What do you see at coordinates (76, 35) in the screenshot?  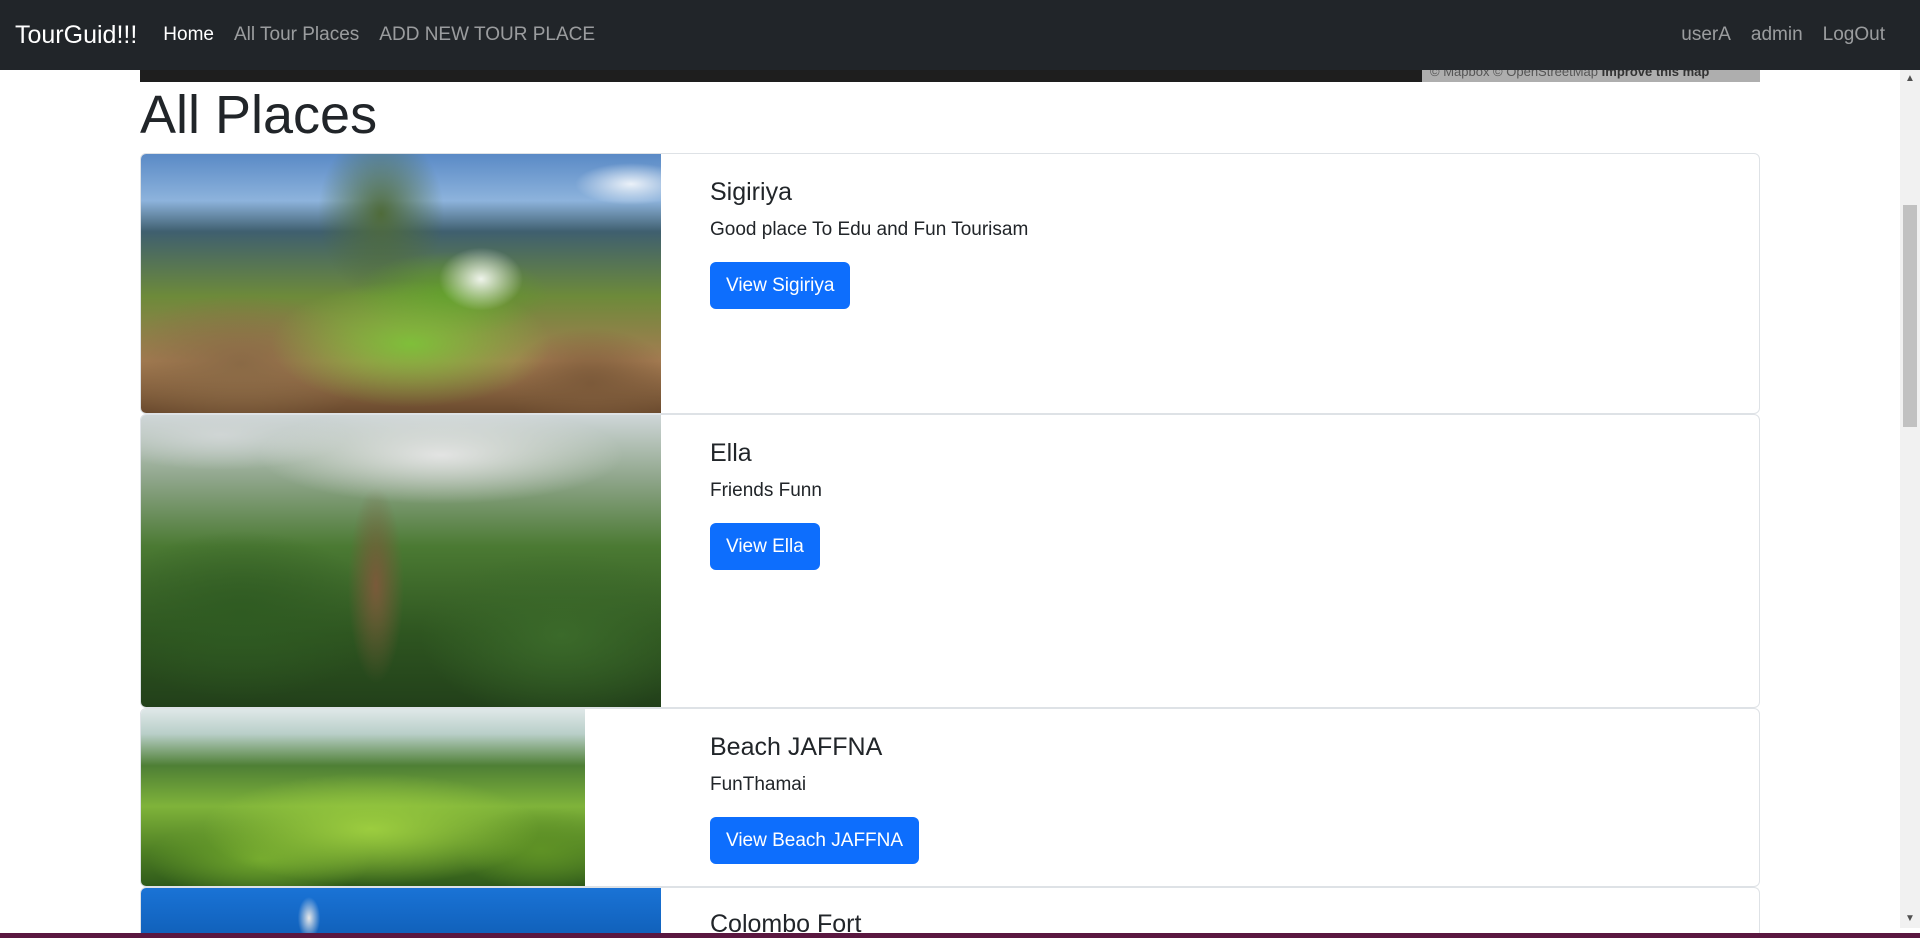 I see `brand-logo: TourGuid!!!` at bounding box center [76, 35].